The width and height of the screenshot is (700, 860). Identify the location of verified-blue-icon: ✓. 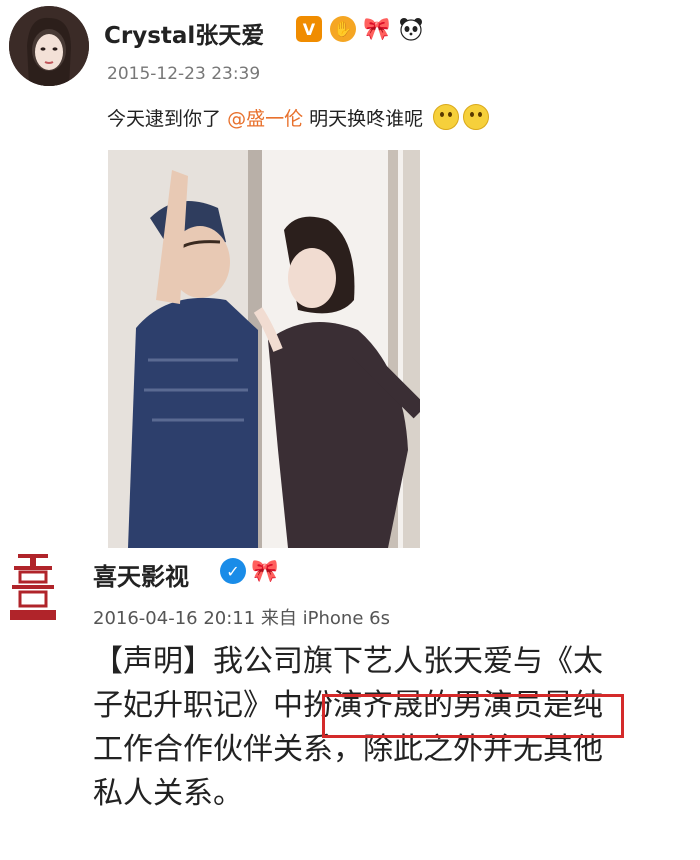
(233, 571).